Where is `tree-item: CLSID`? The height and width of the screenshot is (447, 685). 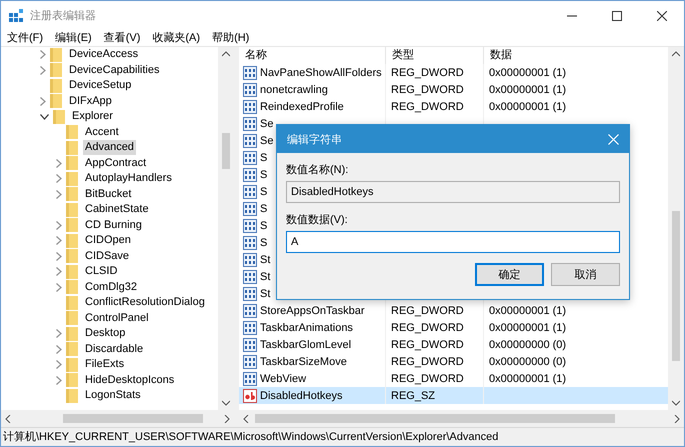
tree-item: CLSID is located at coordinates (101, 272).